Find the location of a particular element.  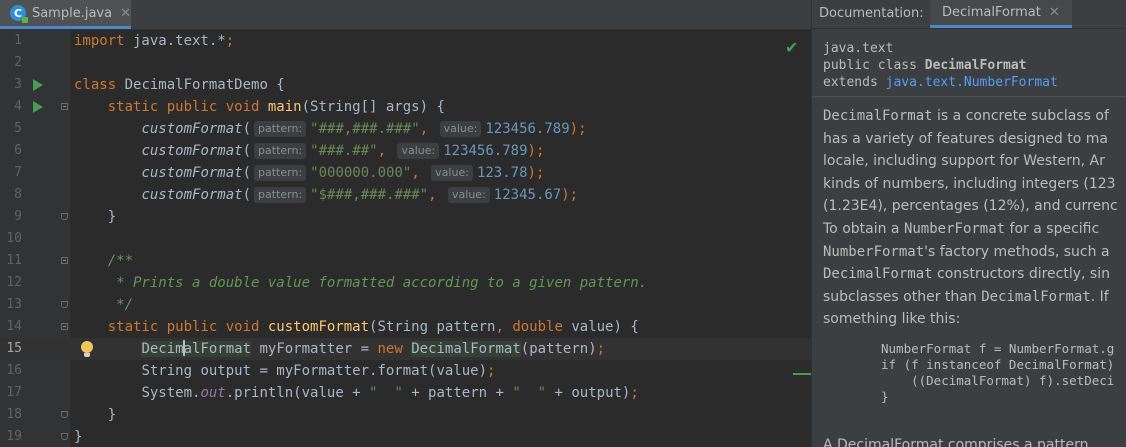

code-token: System. is located at coordinates (171, 393).